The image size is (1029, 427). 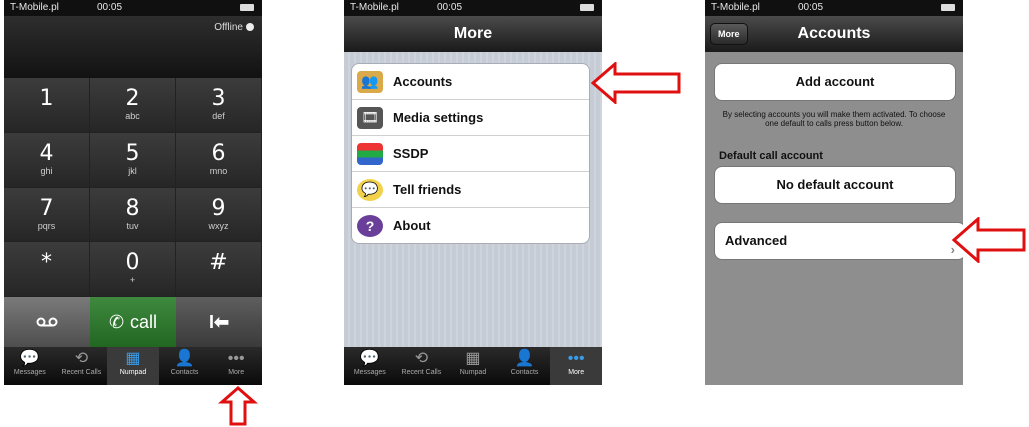 I want to click on default-account-header: Default call account, so click(x=771, y=156).